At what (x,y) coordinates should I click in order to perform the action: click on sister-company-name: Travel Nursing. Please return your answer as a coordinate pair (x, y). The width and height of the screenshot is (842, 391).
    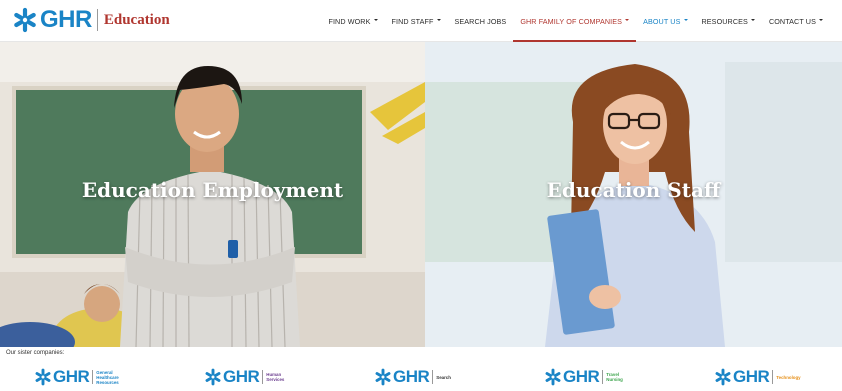
    Looking at the image, I should click on (614, 377).